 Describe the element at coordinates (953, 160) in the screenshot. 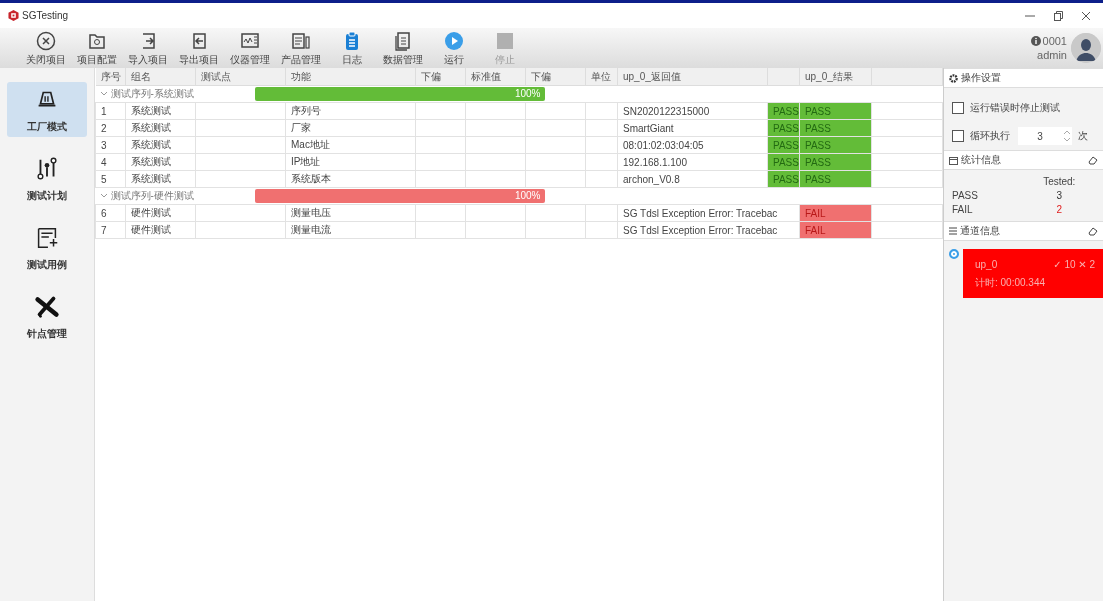

I see `calendar-icon` at that location.